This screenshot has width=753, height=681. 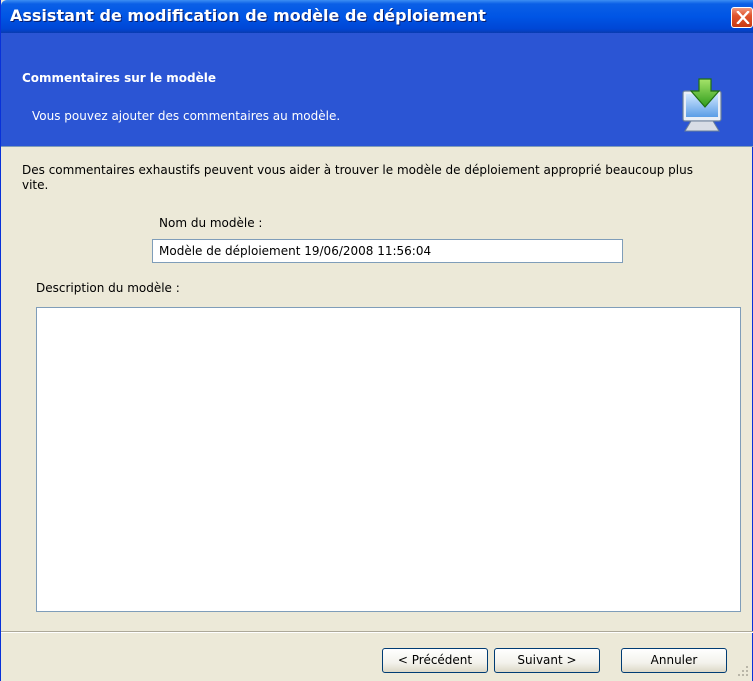 I want to click on previous-button: < Précédent, so click(x=435, y=660).